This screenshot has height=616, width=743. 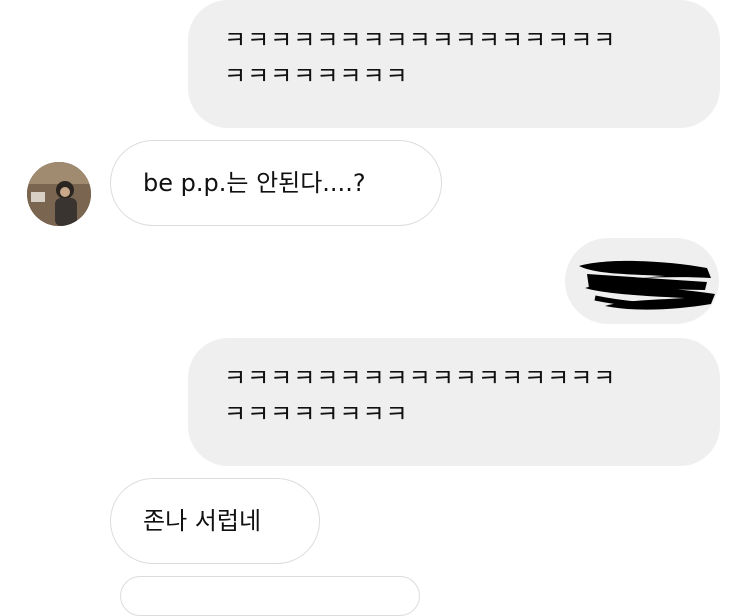 I want to click on redacted-scribble-icon, so click(x=647, y=285).